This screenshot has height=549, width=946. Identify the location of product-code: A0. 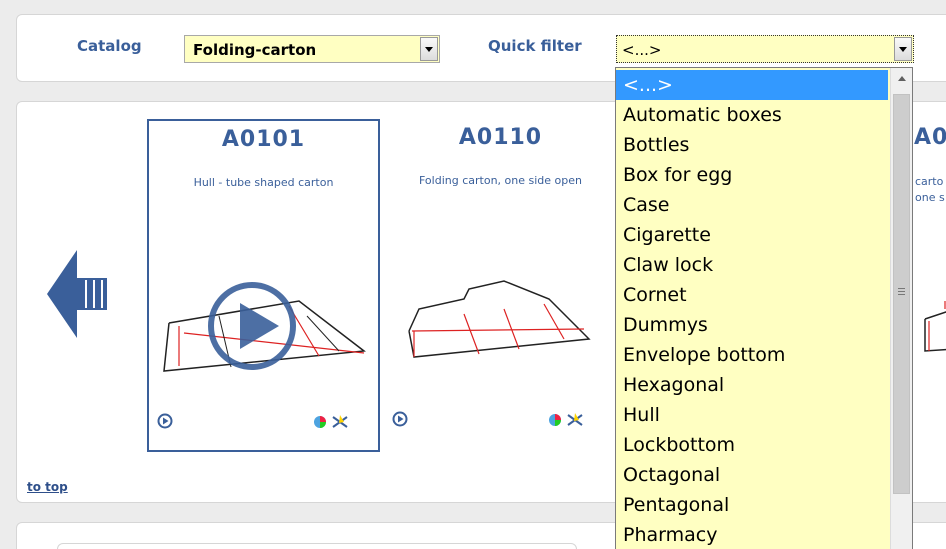
(930, 137).